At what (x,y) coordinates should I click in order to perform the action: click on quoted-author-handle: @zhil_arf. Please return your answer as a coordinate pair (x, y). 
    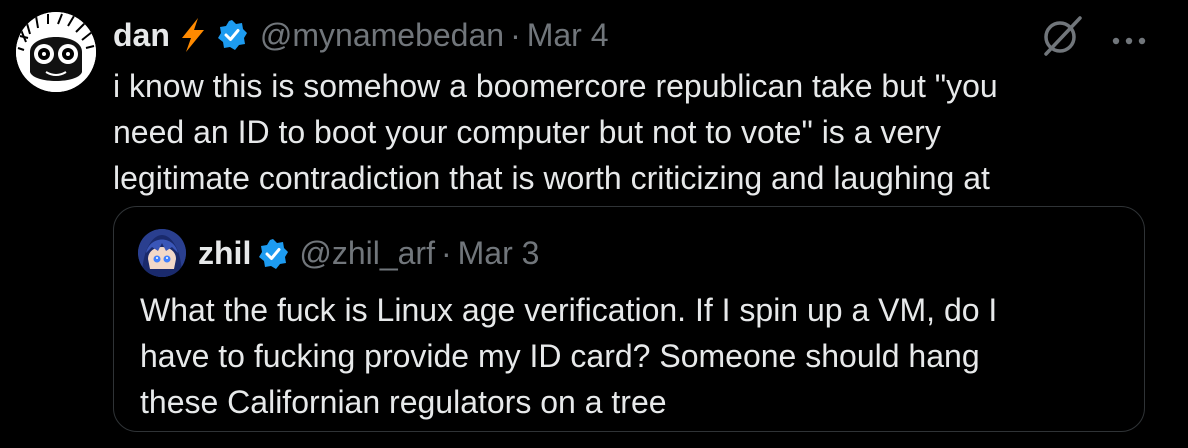
    Looking at the image, I should click on (367, 253).